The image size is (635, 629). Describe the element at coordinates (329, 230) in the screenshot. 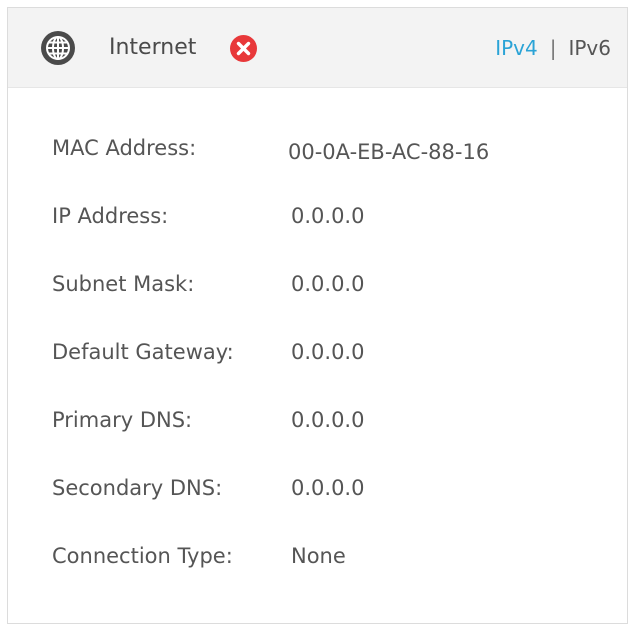

I see `field-row-ip-address: IP Address: 0.0.0.0` at that location.